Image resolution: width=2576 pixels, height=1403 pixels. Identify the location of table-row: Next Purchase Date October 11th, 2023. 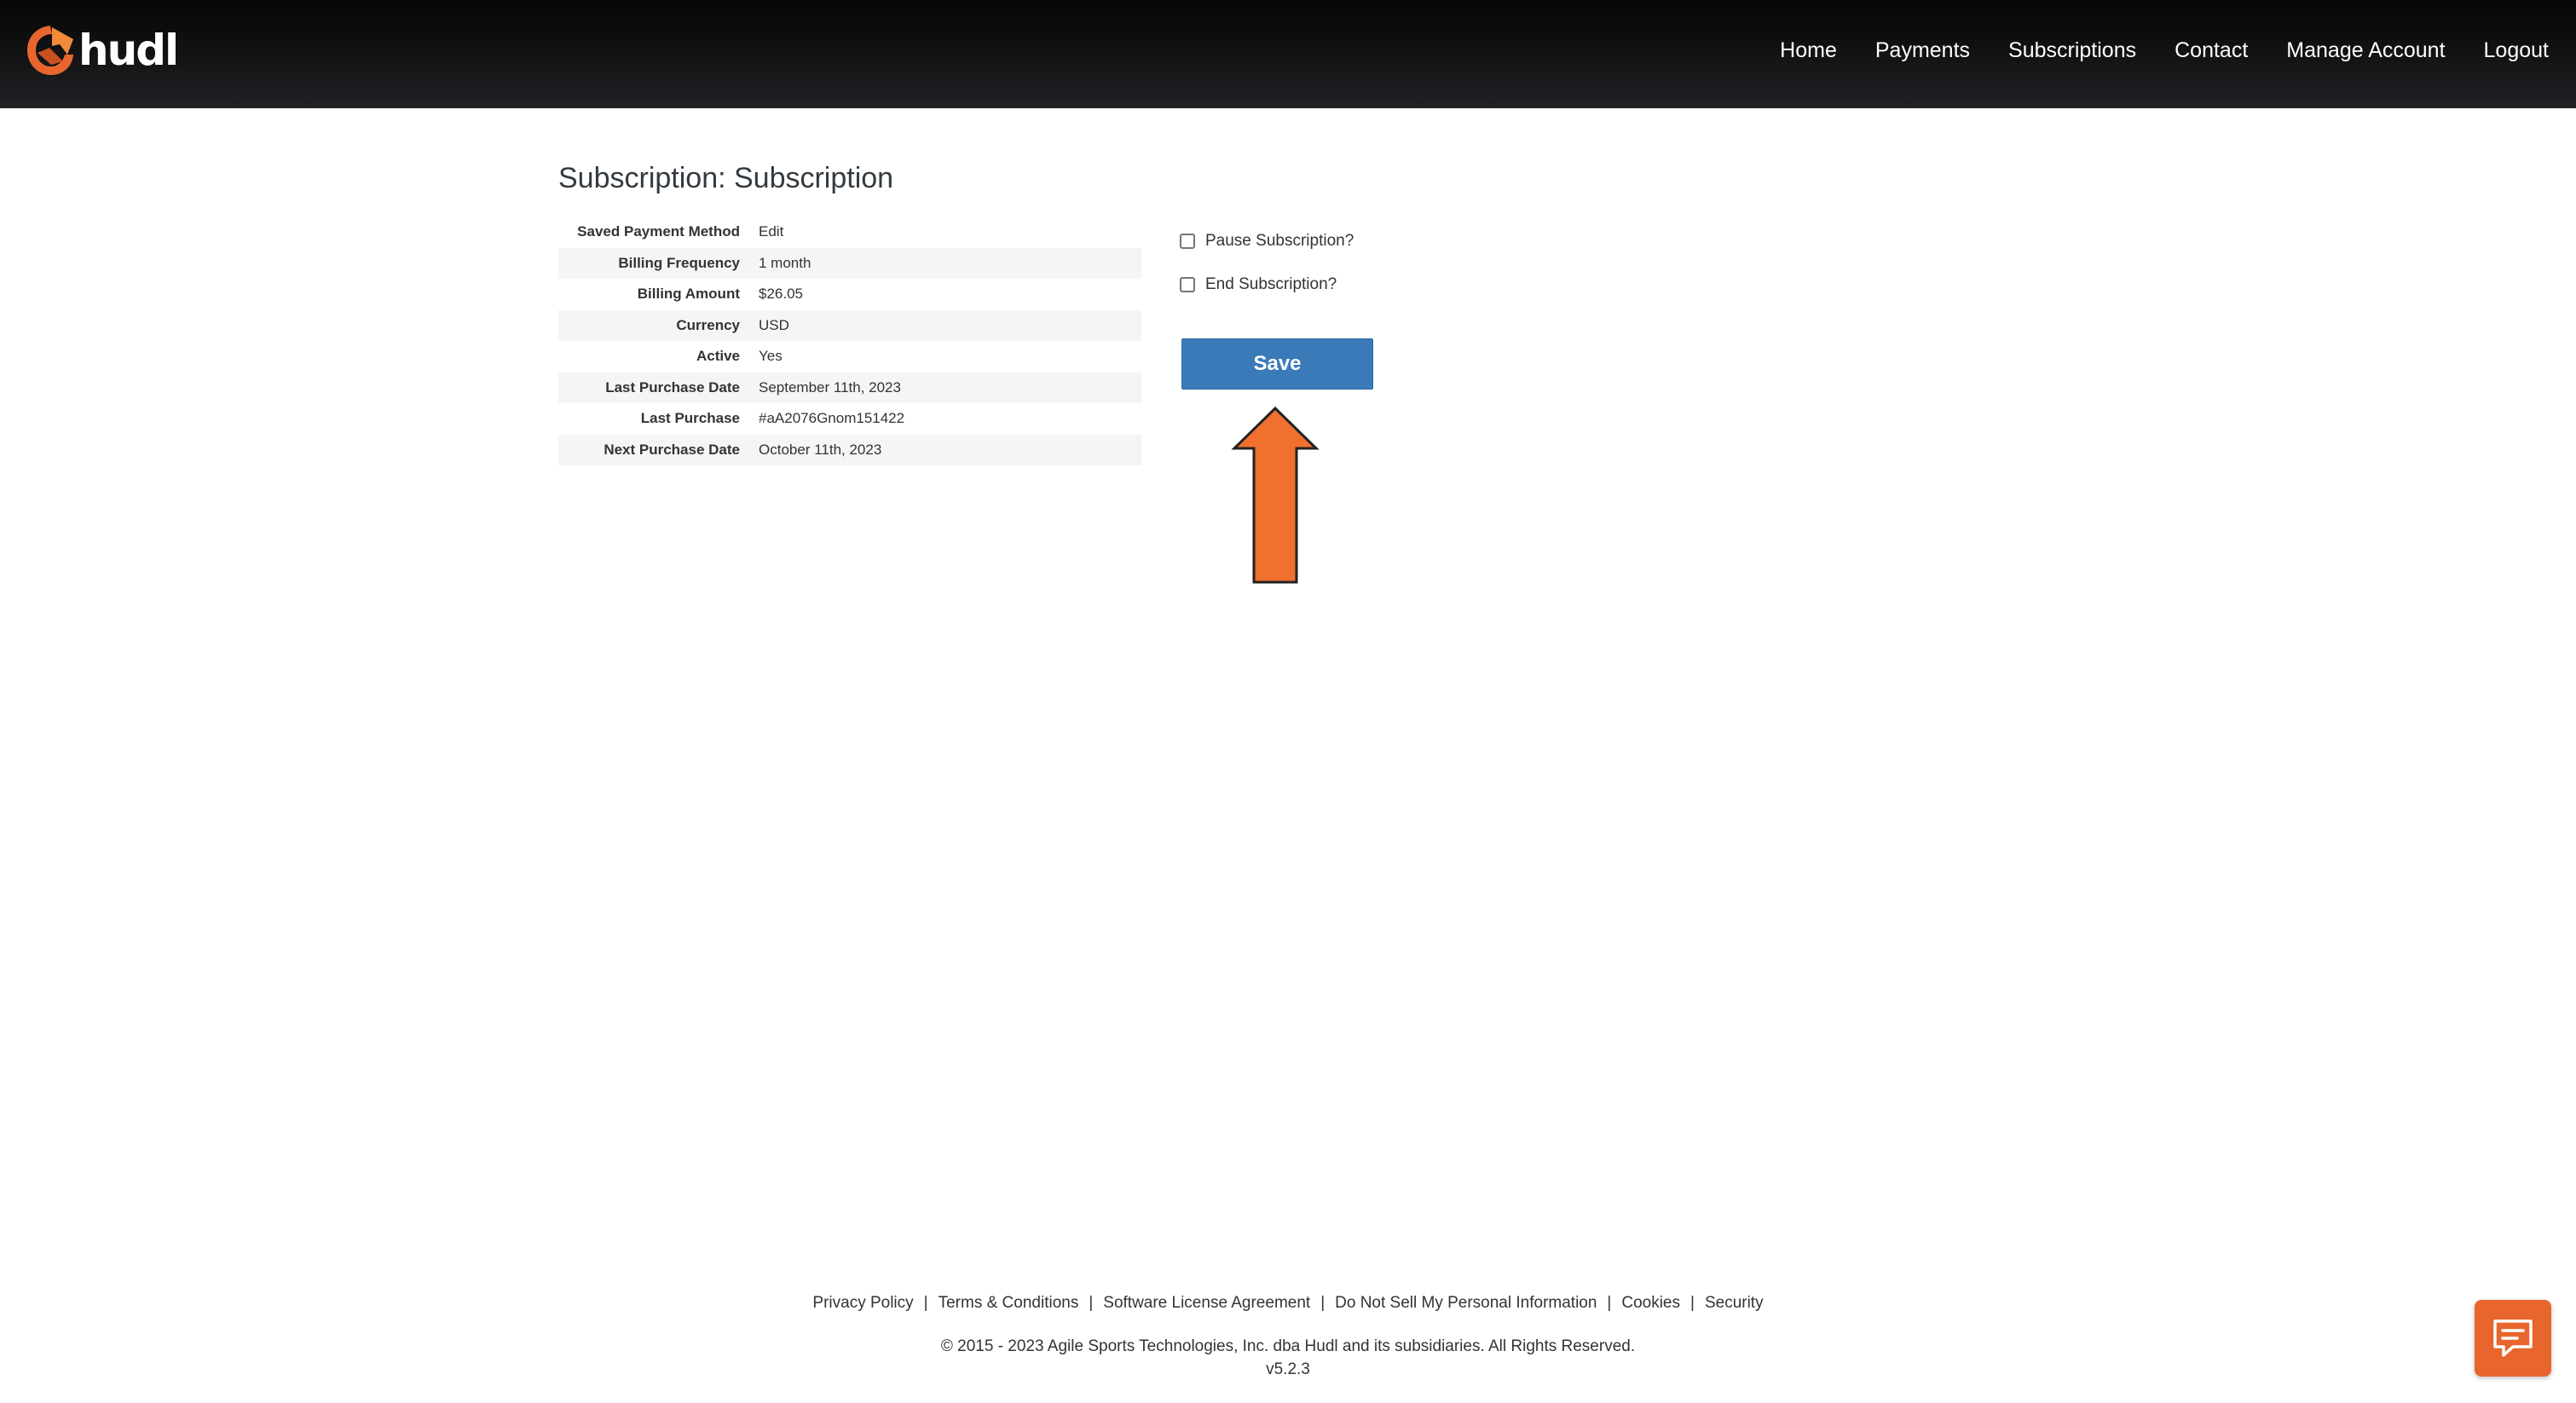
(849, 449).